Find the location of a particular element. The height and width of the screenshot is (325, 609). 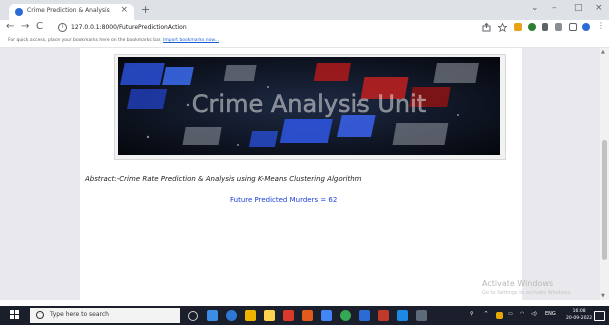

sidebar-toggle-icon is located at coordinates (573, 27).